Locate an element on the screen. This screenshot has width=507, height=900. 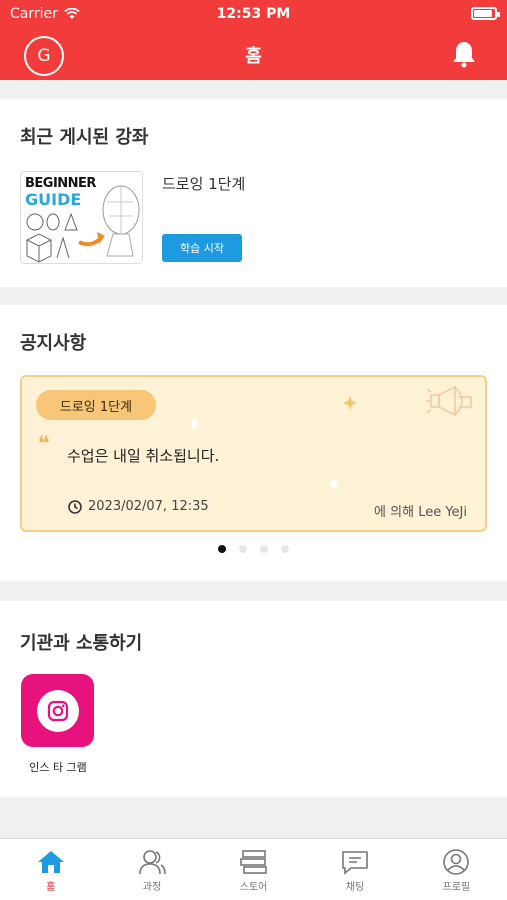
notice-datetime: 2023/02/07, 12:35 is located at coordinates (138, 506).